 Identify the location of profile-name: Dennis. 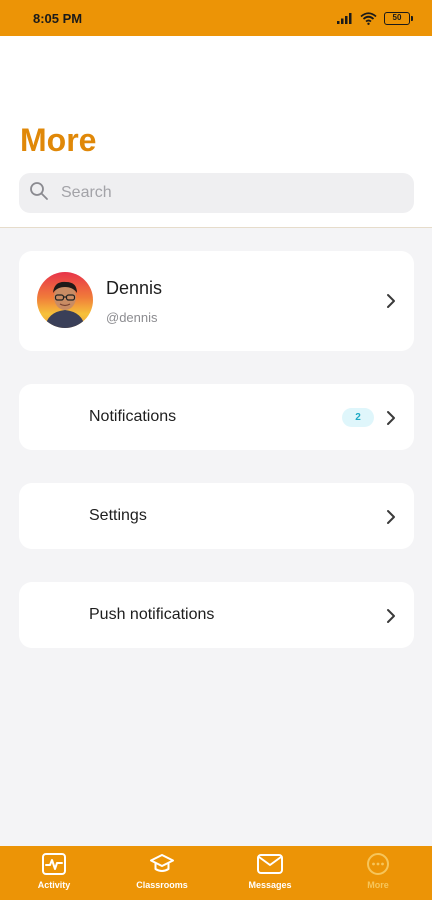
(134, 288).